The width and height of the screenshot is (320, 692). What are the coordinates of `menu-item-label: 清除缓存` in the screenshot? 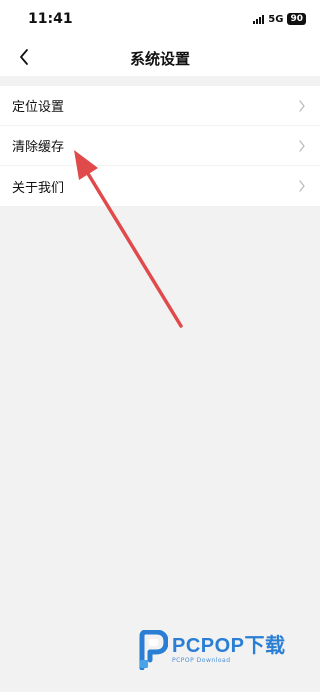 It's located at (38, 147).